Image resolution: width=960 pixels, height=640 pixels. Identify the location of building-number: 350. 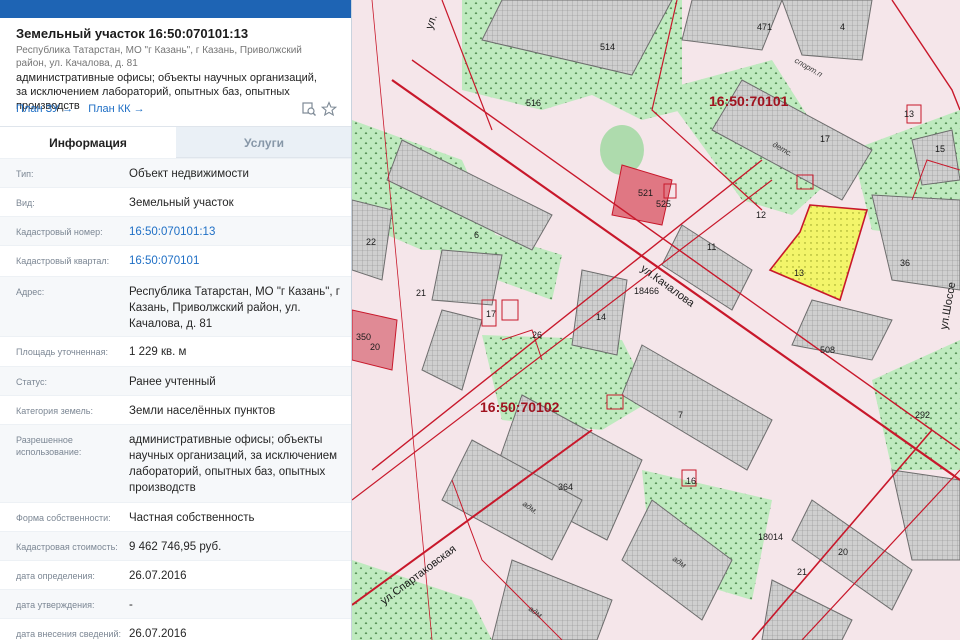
(363, 337).